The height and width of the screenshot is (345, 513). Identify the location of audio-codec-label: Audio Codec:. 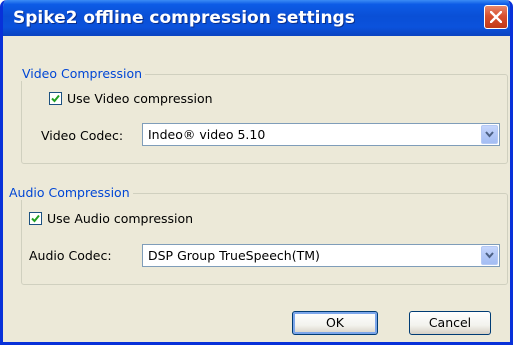
(70, 255).